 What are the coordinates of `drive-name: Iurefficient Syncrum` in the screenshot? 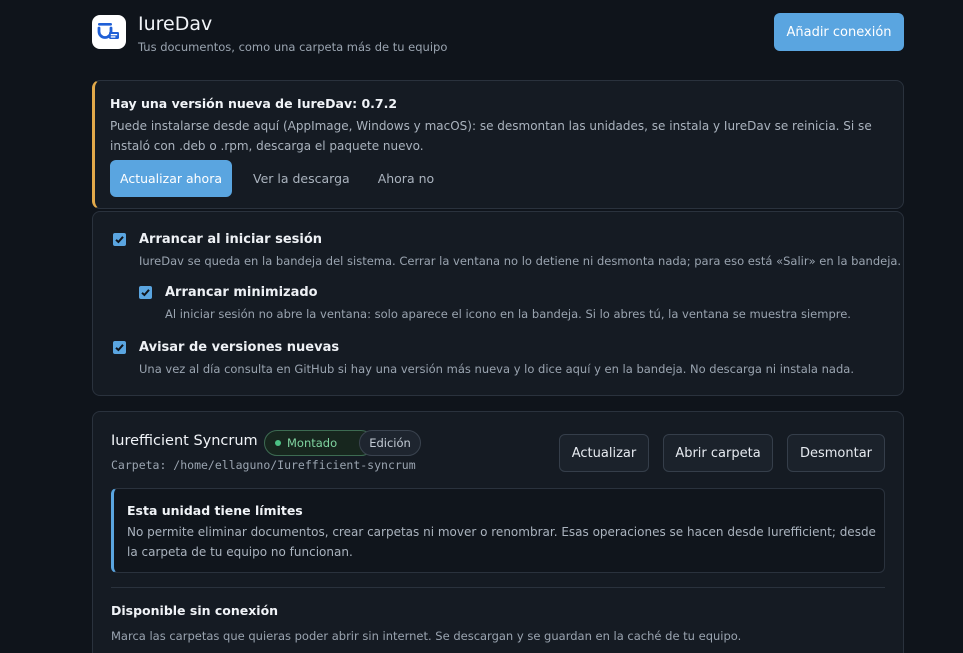 It's located at (184, 441).